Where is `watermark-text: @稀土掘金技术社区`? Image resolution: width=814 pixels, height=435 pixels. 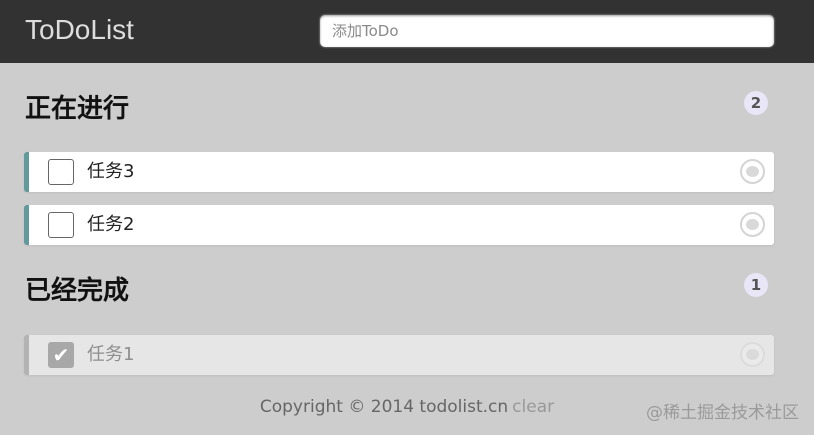 watermark-text: @稀土掘金技术社区 is located at coordinates (722, 413).